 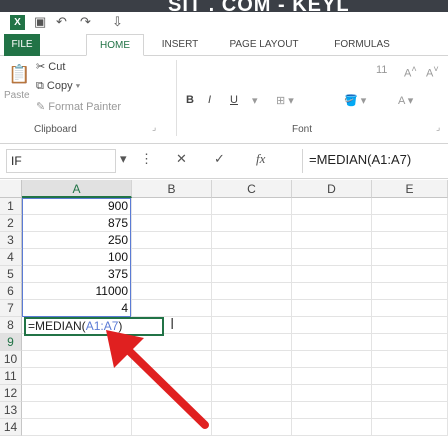 I want to click on cell-e12, so click(x=410, y=393).